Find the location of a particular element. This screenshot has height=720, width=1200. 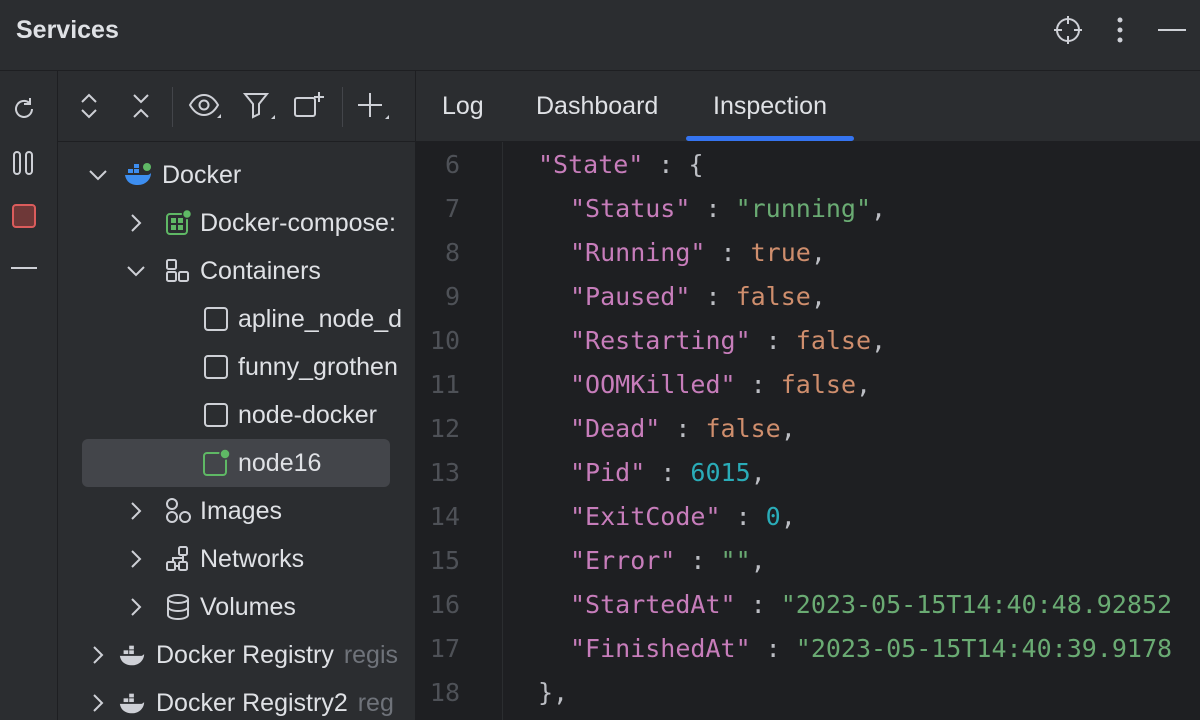

tab-dashboard-label: Dashboard is located at coordinates (597, 105).